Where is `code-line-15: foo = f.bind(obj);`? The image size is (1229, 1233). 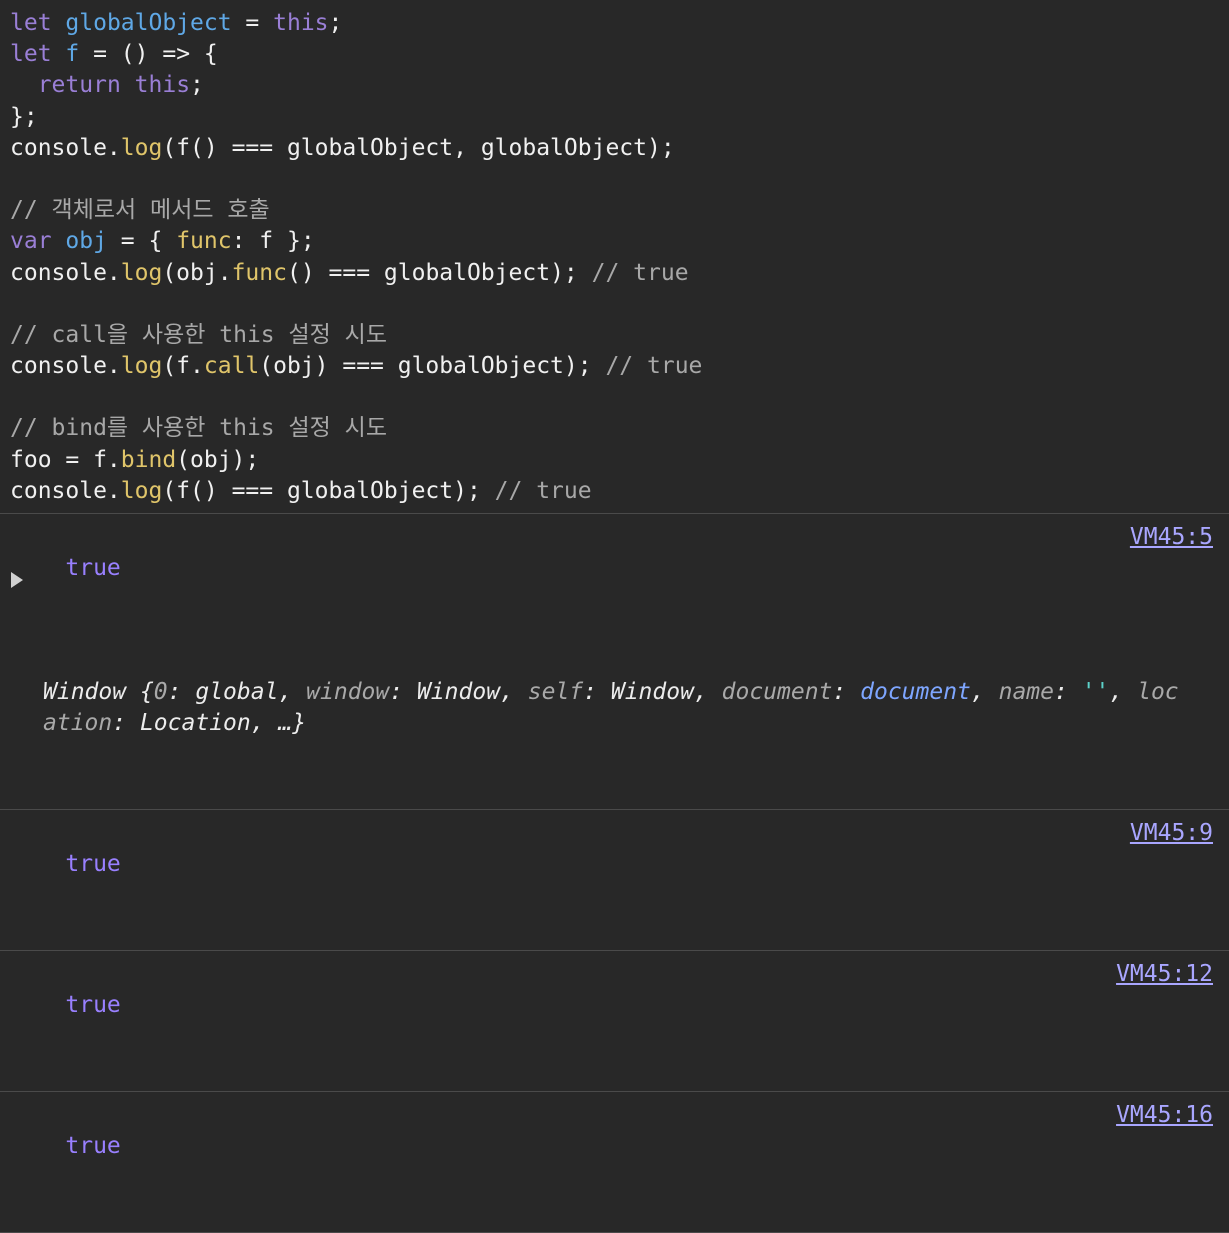
code-line-15: foo = f.bind(obj); is located at coordinates (619, 460).